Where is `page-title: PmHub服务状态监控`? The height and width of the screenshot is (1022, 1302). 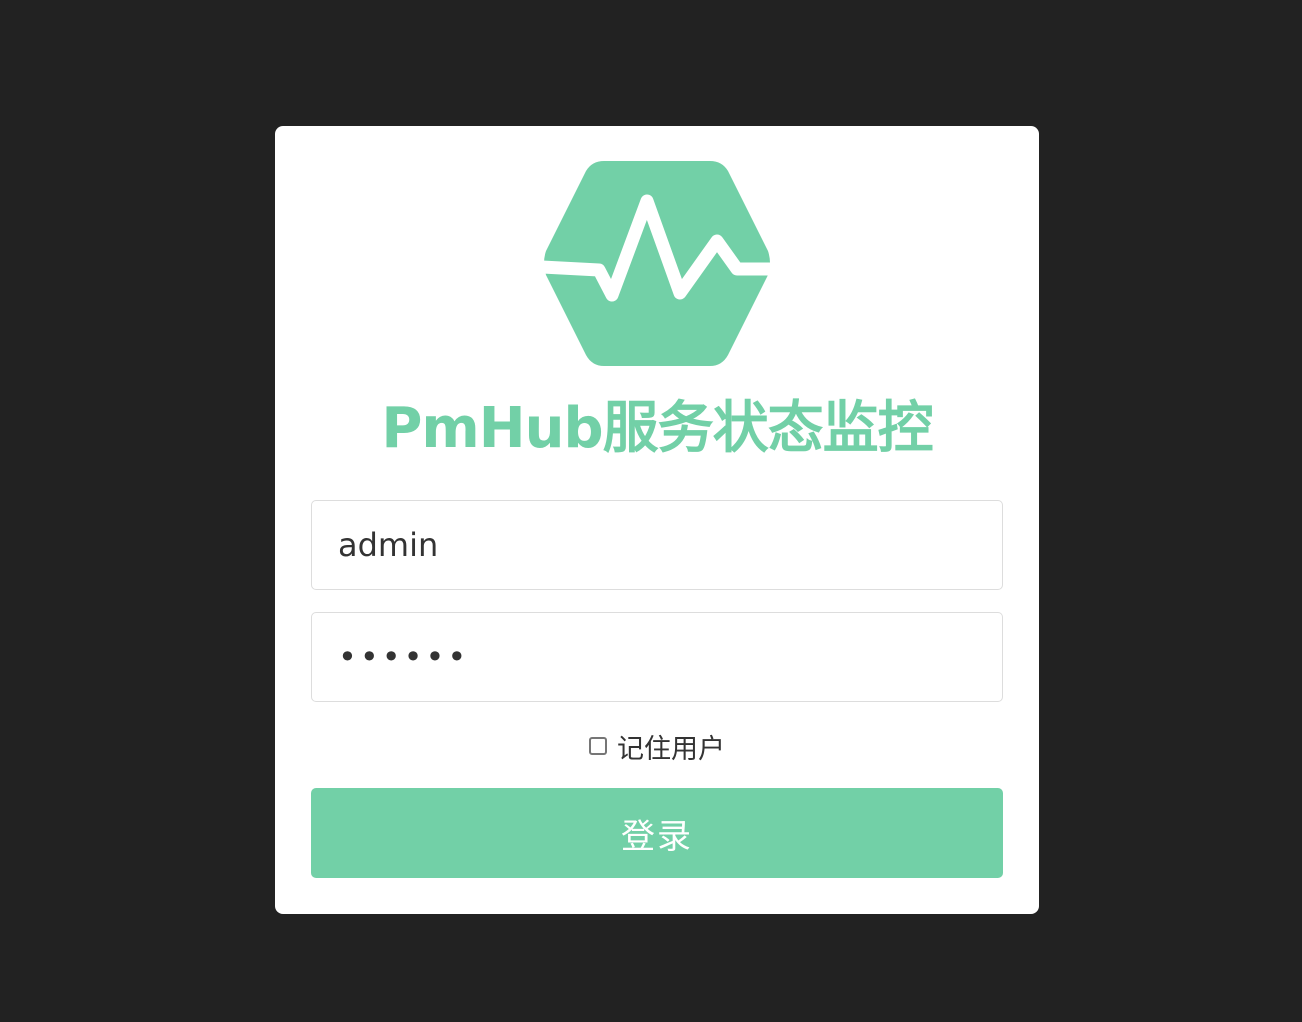
page-title: PmHub服务状态监控 is located at coordinates (657, 428).